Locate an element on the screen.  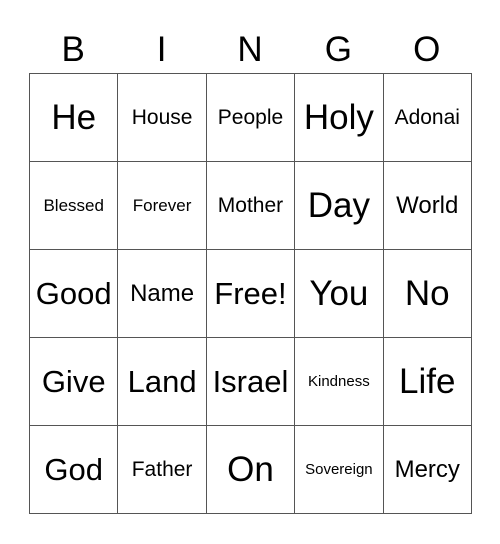
bingo-cell: Good is located at coordinates (73, 293).